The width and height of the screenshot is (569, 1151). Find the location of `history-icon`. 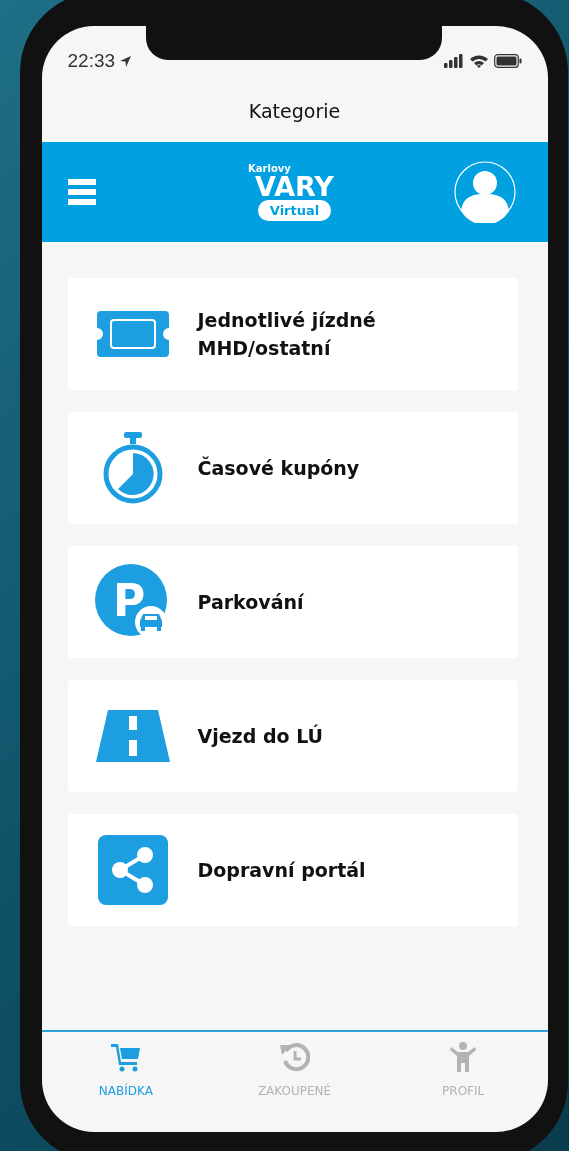

history-icon is located at coordinates (294, 1057).